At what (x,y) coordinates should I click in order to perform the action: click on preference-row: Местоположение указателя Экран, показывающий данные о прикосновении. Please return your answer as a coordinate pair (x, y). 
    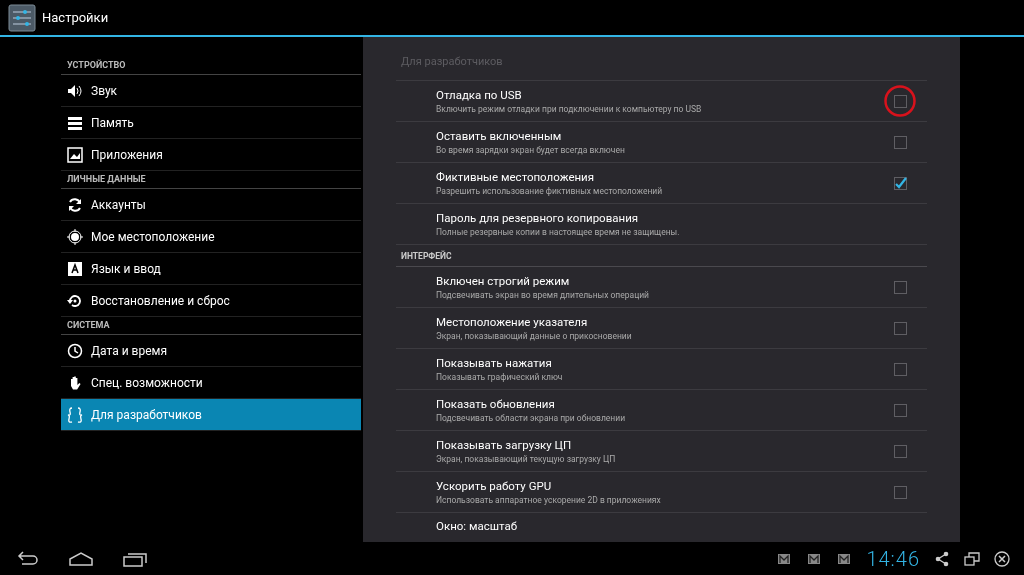
    Looking at the image, I should click on (661, 328).